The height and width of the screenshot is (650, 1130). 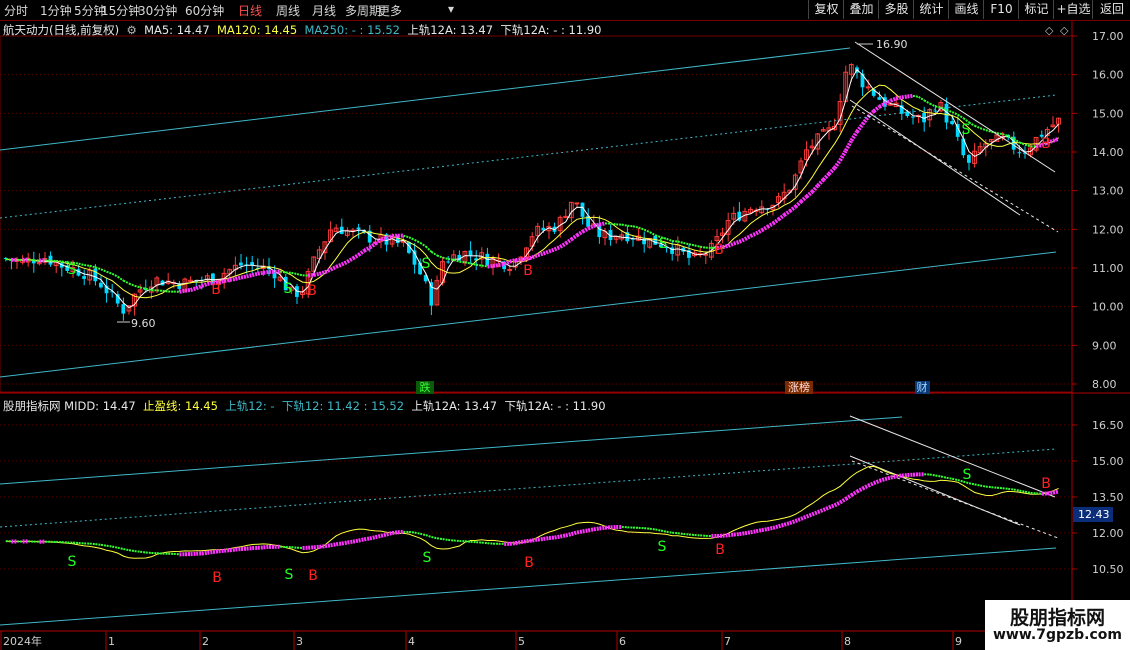 What do you see at coordinates (1108, 425) in the screenshot?
I see `sub-ytick-label-0: 16.50` at bounding box center [1108, 425].